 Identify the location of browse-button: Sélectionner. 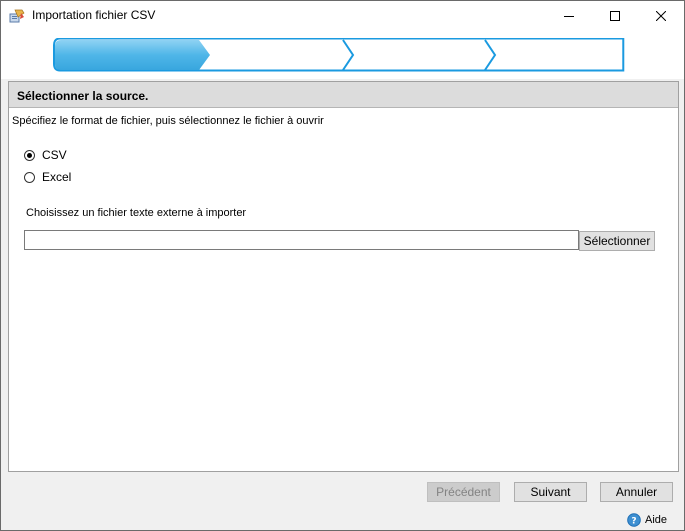
(617, 241).